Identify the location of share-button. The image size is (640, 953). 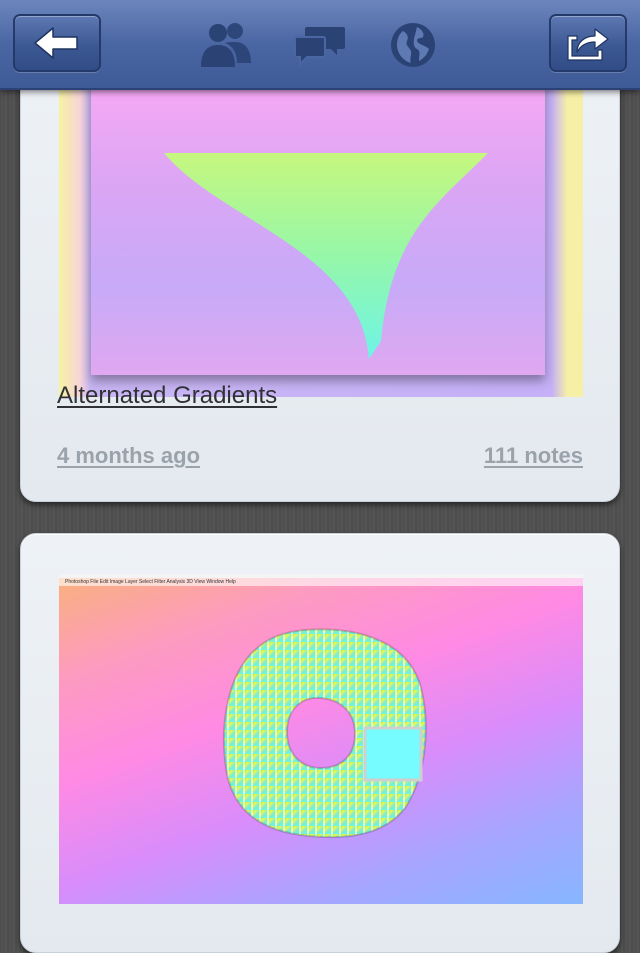
(588, 43).